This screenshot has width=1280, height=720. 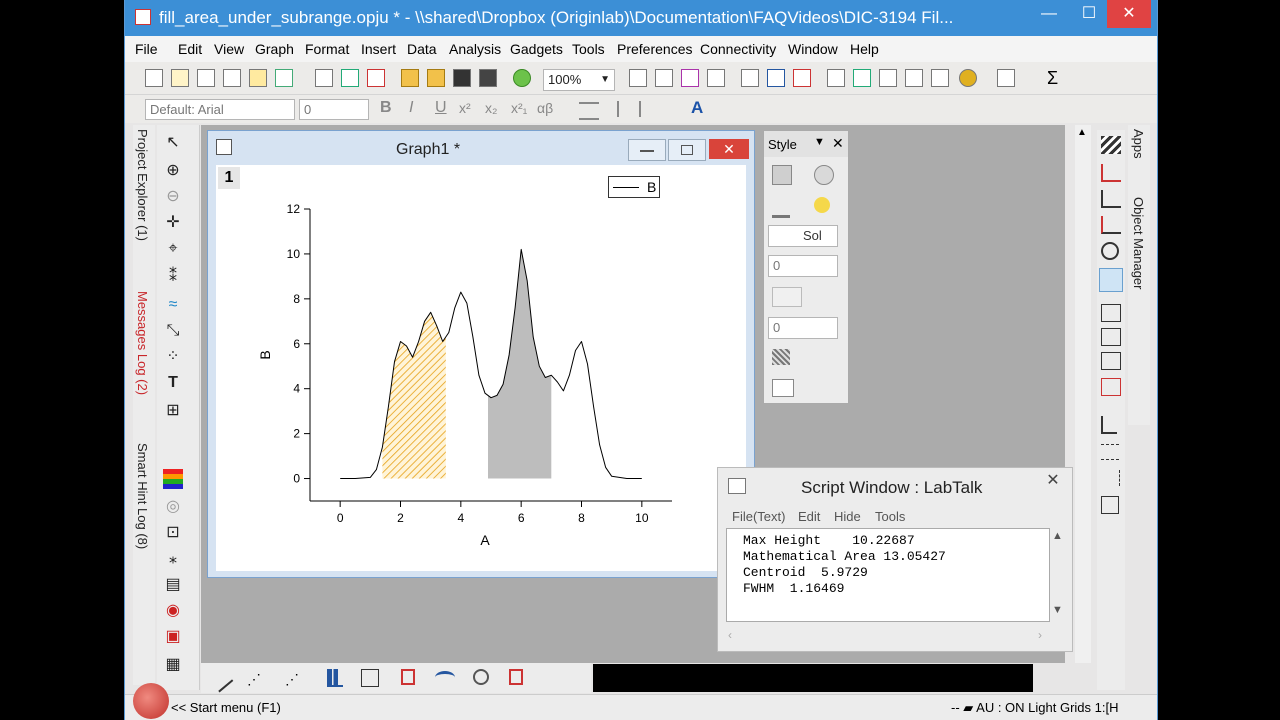 What do you see at coordinates (813, 678) in the screenshot?
I see `command-bar` at bounding box center [813, 678].